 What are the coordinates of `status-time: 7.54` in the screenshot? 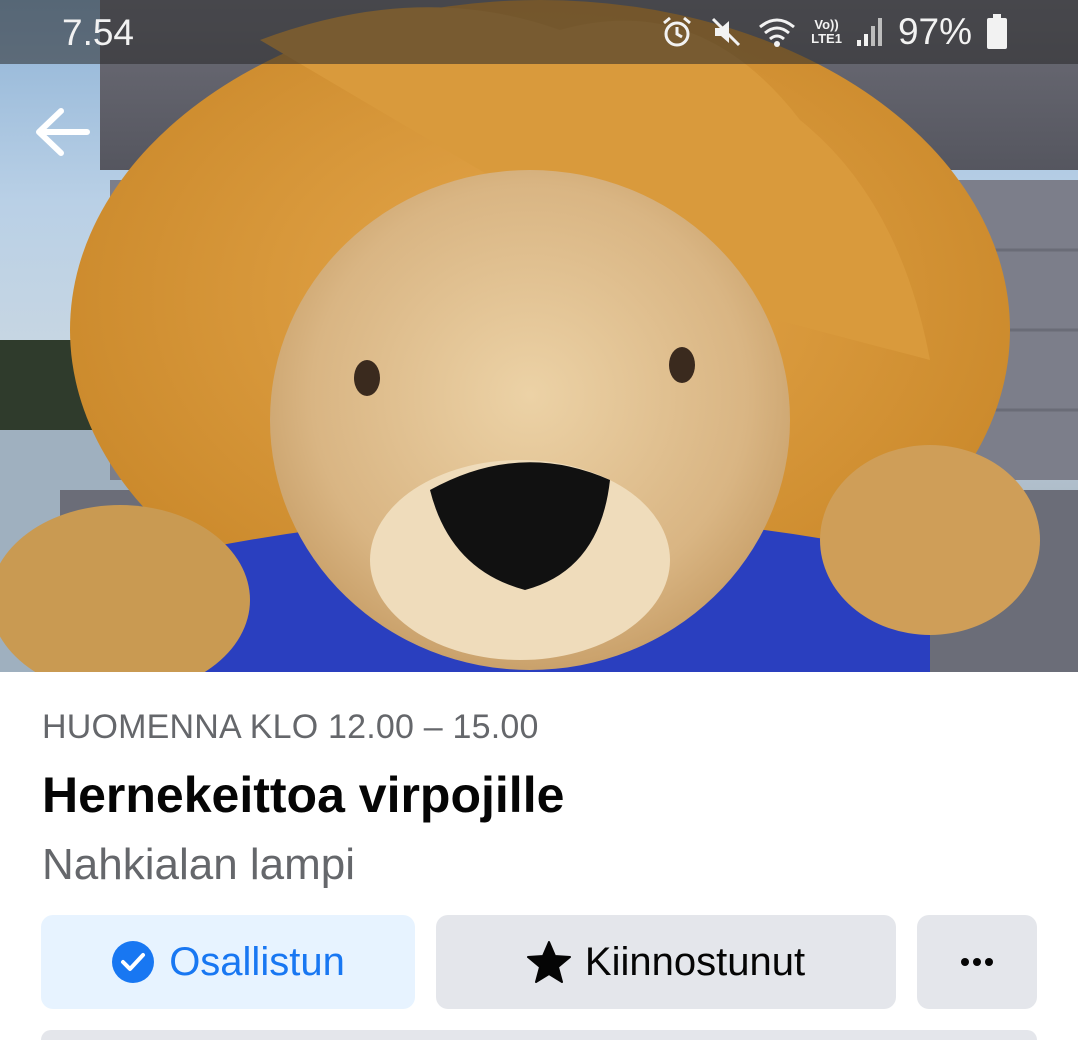 It's located at (98, 32).